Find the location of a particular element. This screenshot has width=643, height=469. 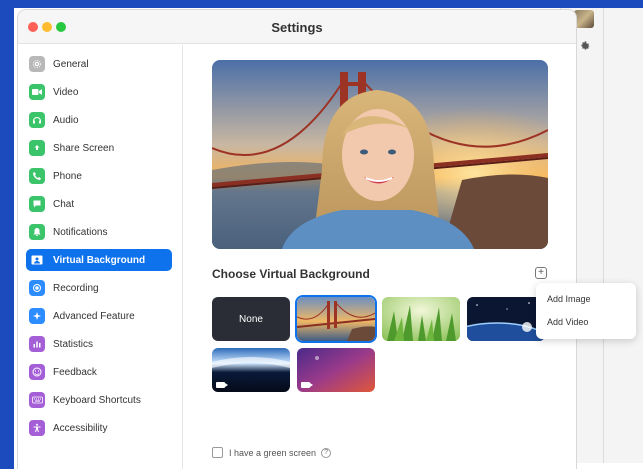

green-screen-option: I have a green screen ? is located at coordinates (272, 452).